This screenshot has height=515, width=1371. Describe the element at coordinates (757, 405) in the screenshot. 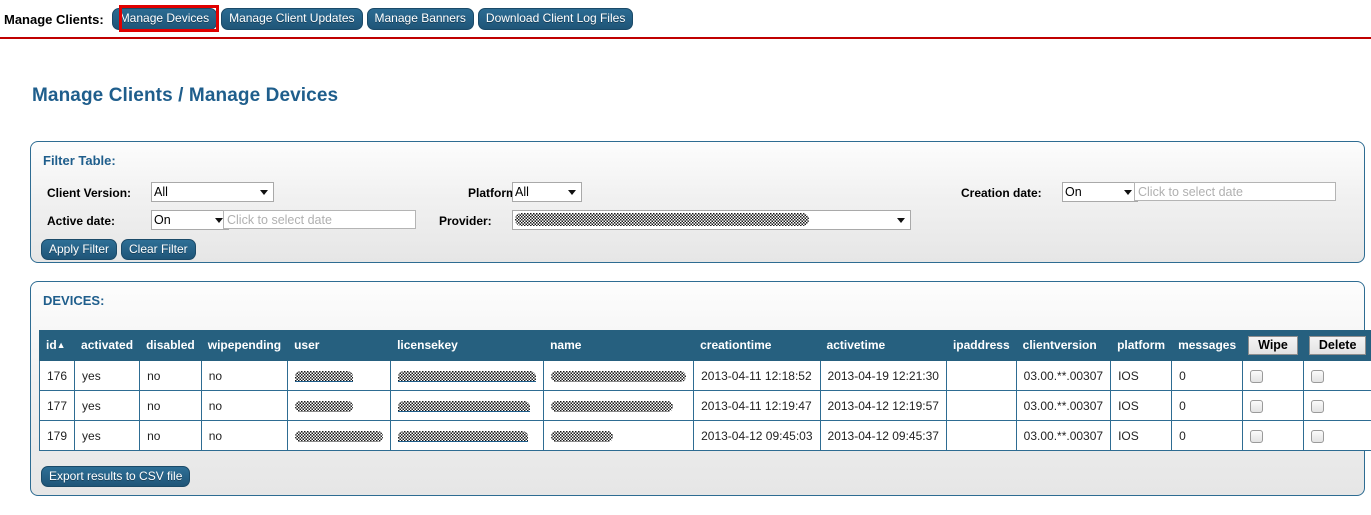

I see `cell-creationtime: 2013-04-11 12:19:47` at that location.